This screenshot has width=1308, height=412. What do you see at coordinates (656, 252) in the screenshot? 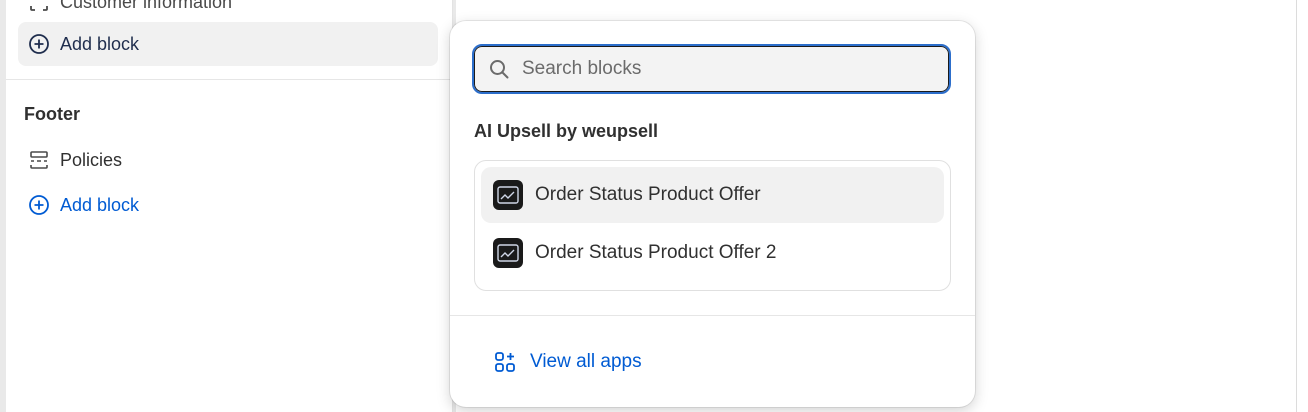
I see `list-item-label: Order Status Product Offer 2` at bounding box center [656, 252].